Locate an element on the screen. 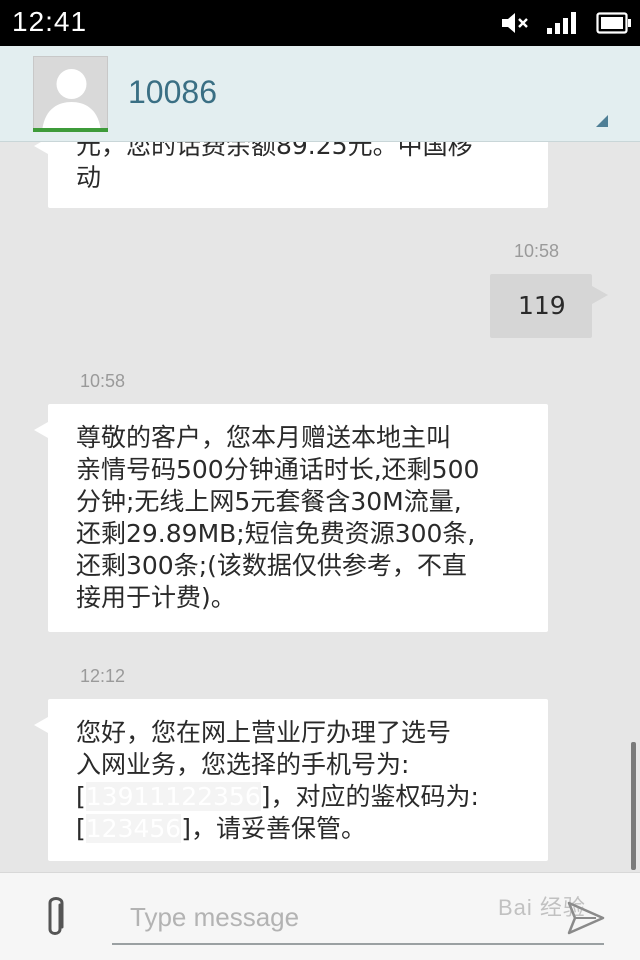 Image resolution: width=640 pixels, height=960 pixels. message-line: [123456]，请妥善保管。 is located at coordinates (302, 829).